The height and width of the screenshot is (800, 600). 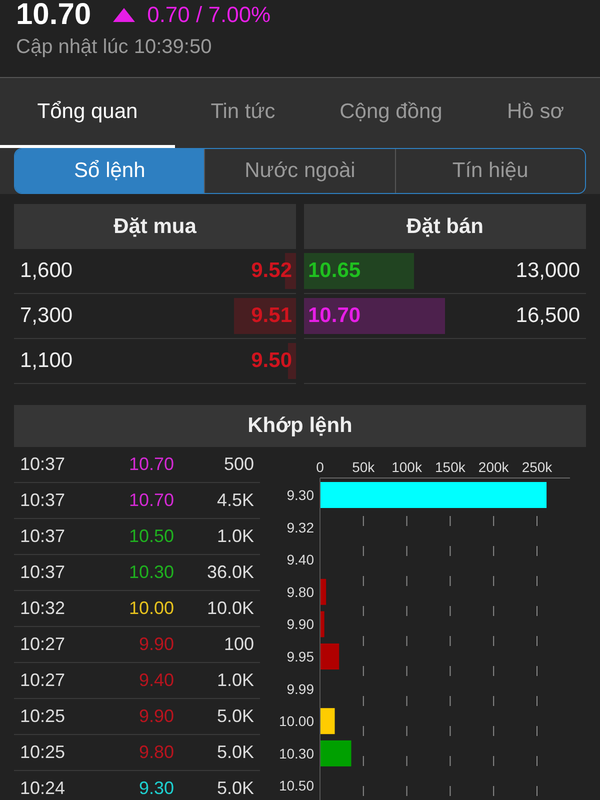 What do you see at coordinates (156, 752) in the screenshot?
I see `trade-price: 9.80` at bounding box center [156, 752].